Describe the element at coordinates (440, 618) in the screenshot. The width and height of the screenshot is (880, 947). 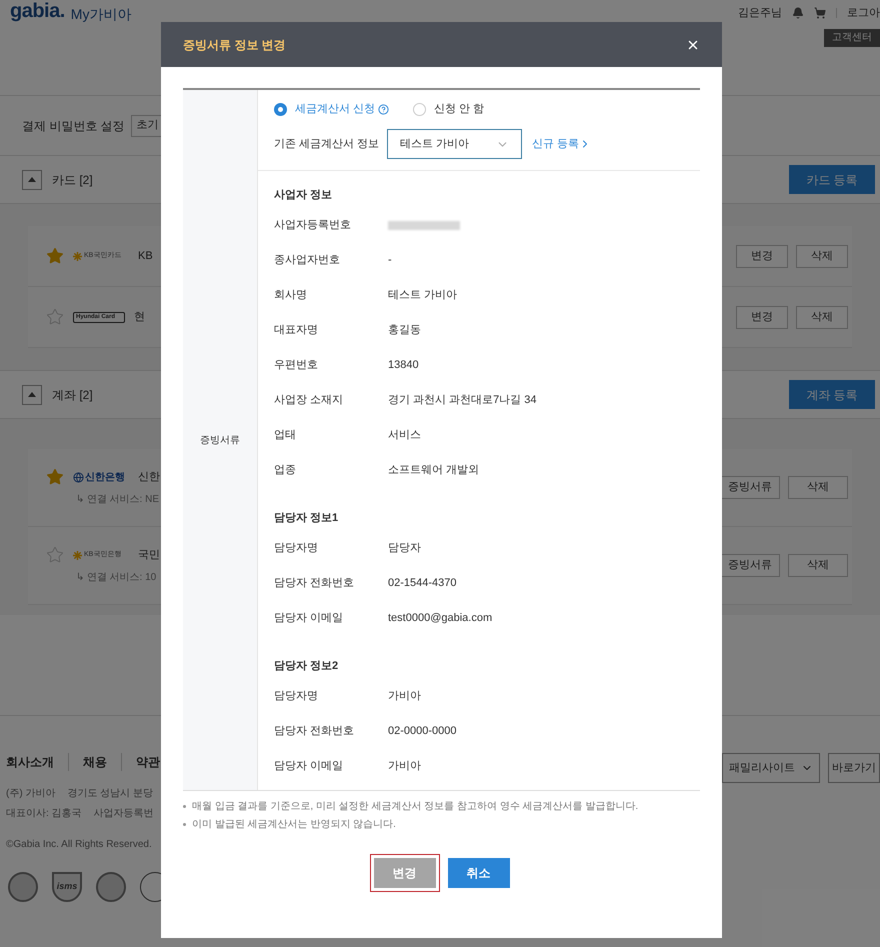
I see `field-value: test0000@gabia.com` at that location.